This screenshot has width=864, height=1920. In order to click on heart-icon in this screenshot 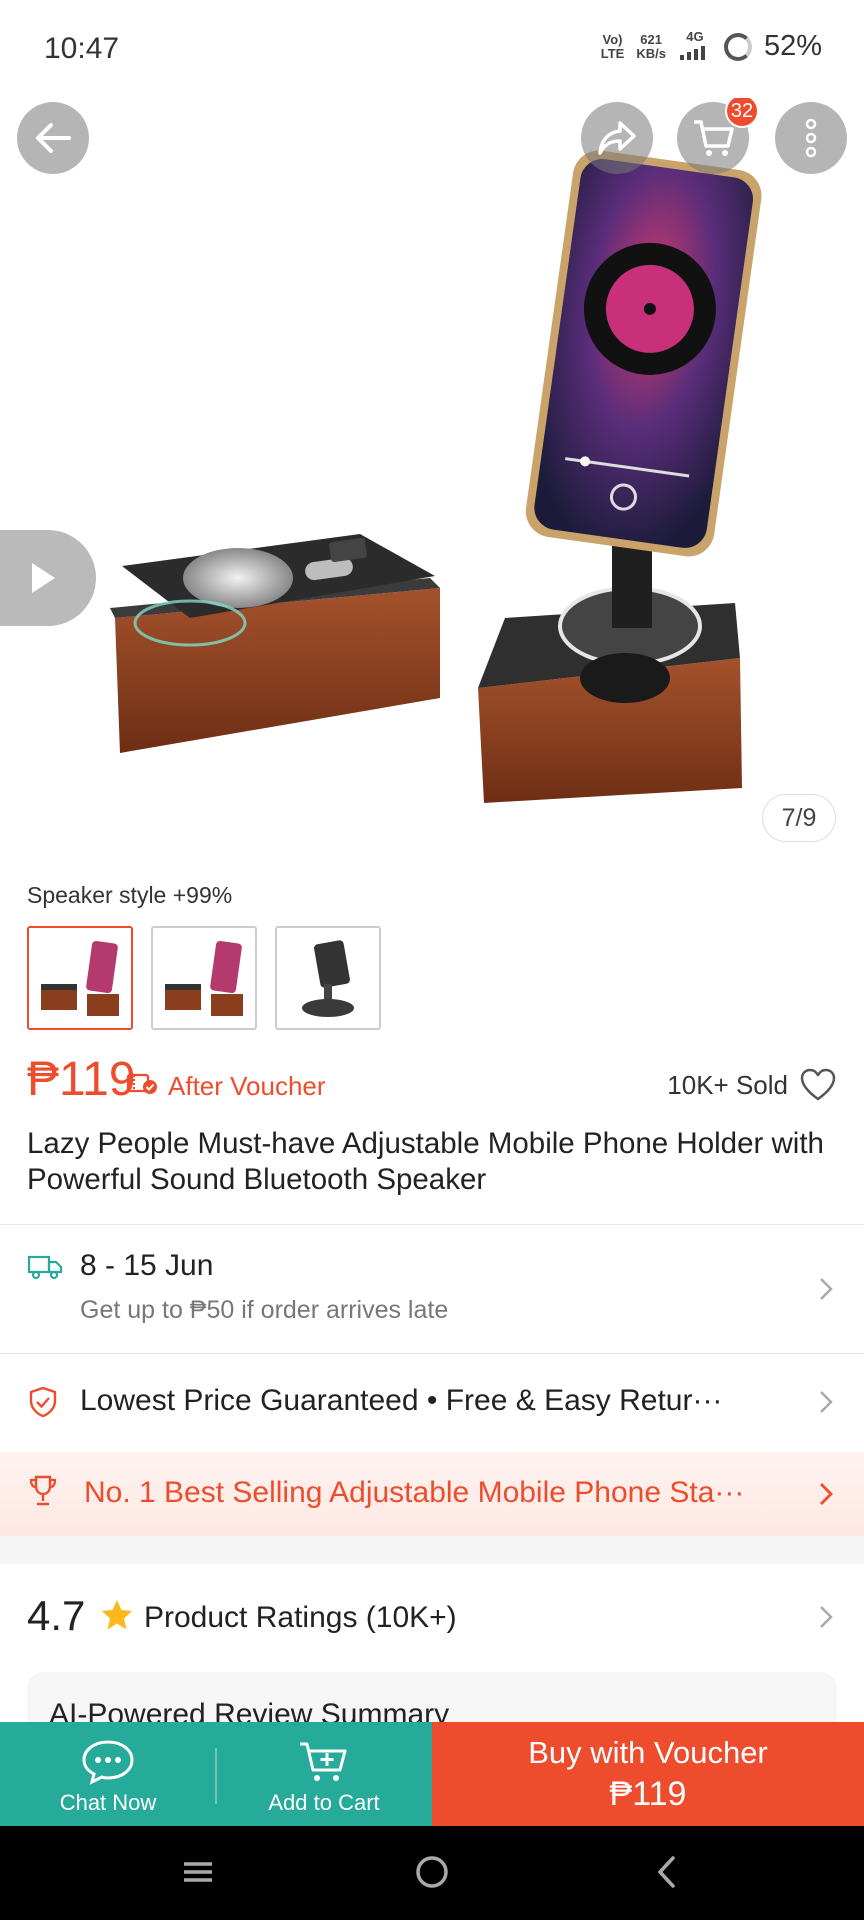, I will do `click(818, 1085)`.